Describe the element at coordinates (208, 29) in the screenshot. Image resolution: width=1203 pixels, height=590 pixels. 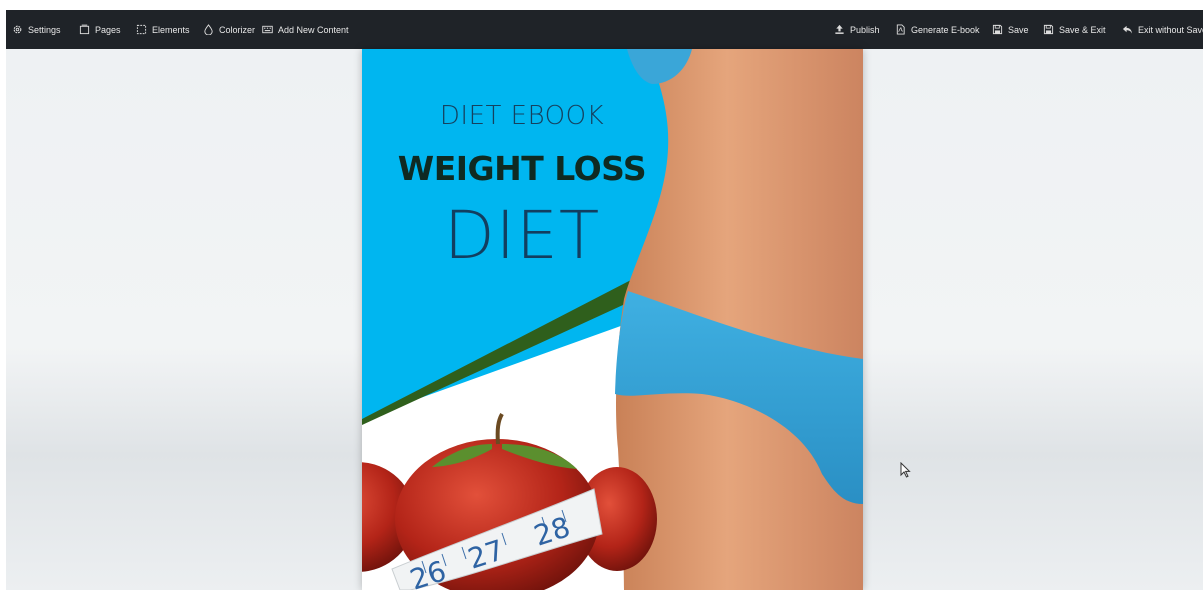
I see `droplet-icon` at that location.